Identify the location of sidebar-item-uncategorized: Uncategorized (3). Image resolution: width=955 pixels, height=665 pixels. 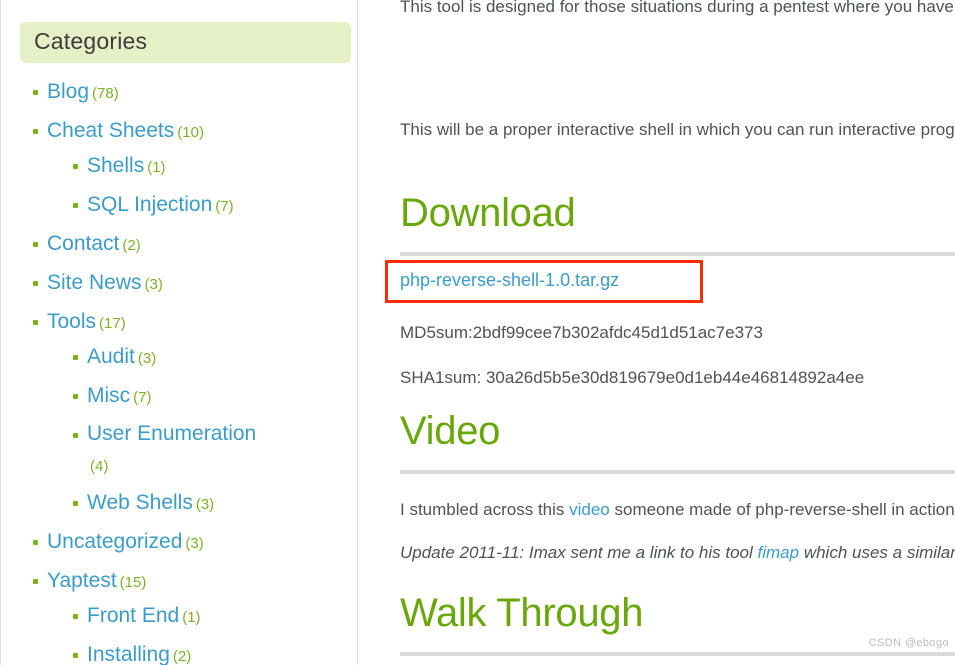
(195, 542).